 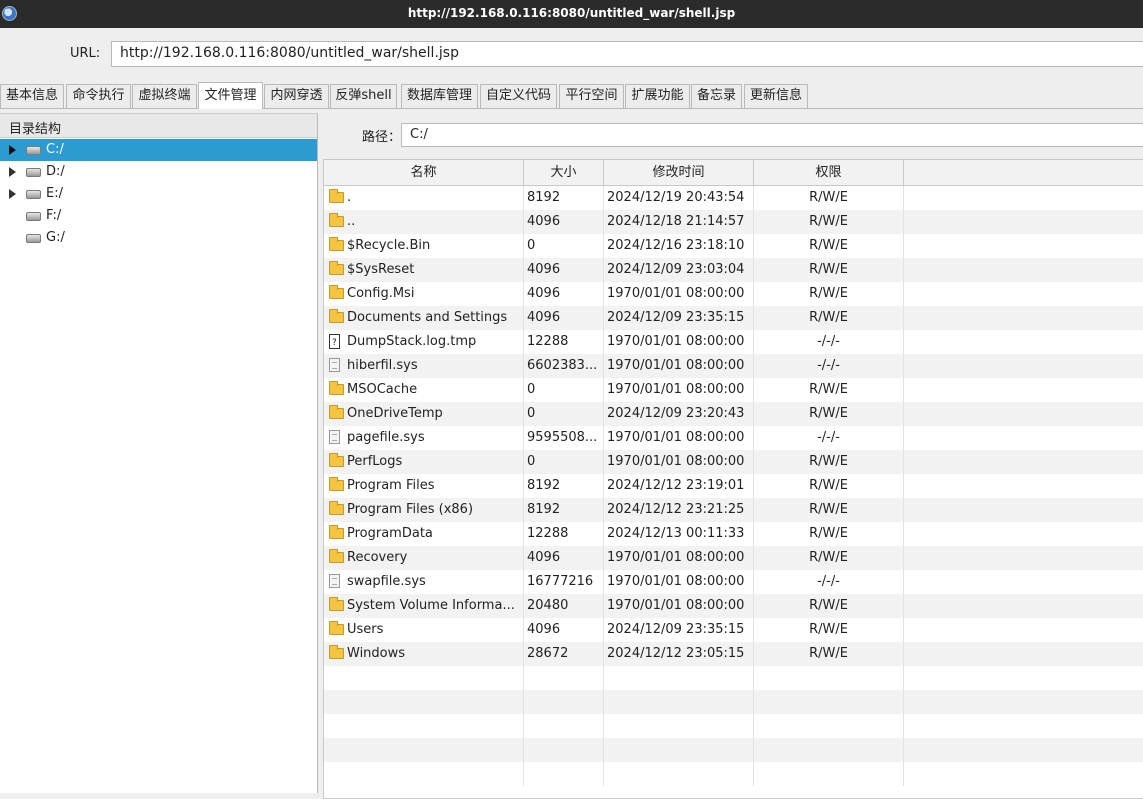 I want to click on cell-modified: 2024/12/19 20:43:54, so click(x=679, y=198).